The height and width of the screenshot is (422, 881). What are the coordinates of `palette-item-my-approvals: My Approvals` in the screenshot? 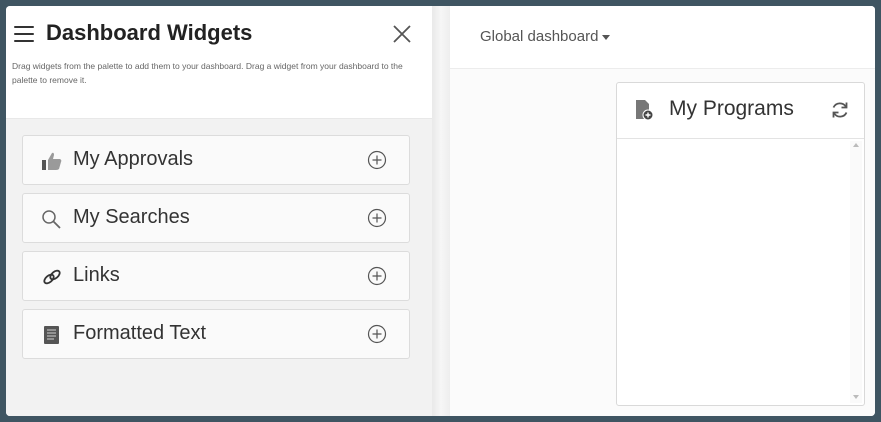 It's located at (216, 160).